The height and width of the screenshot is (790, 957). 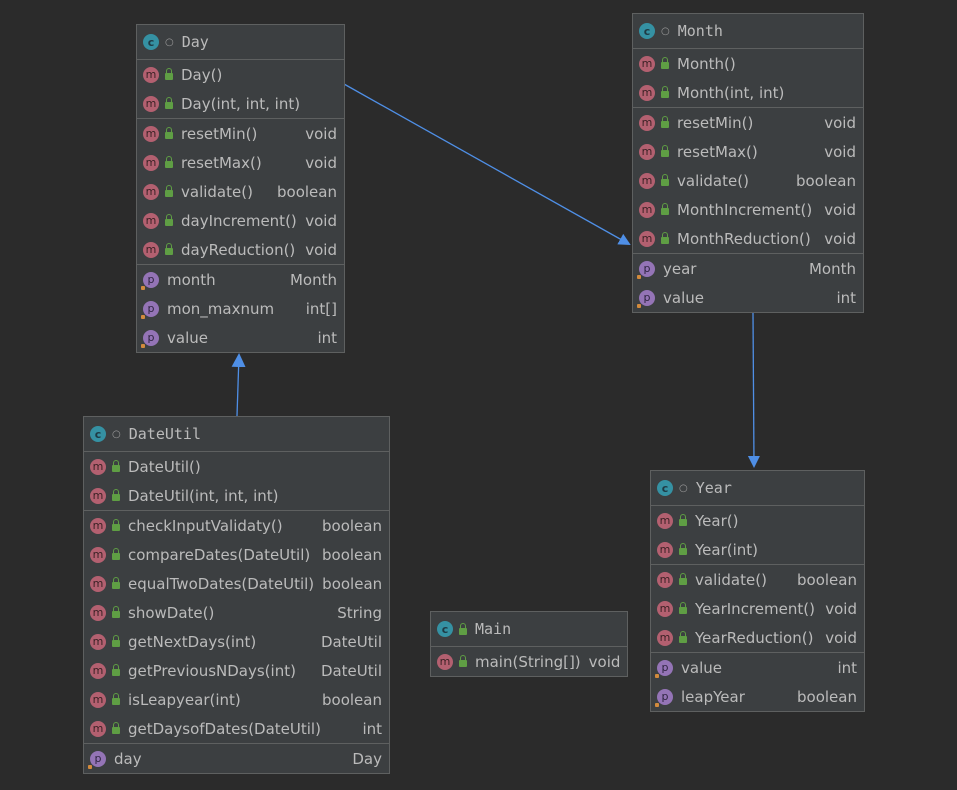 What do you see at coordinates (224, 728) in the screenshot?
I see `method-name: getDaysofDates(DateUtil)` at bounding box center [224, 728].